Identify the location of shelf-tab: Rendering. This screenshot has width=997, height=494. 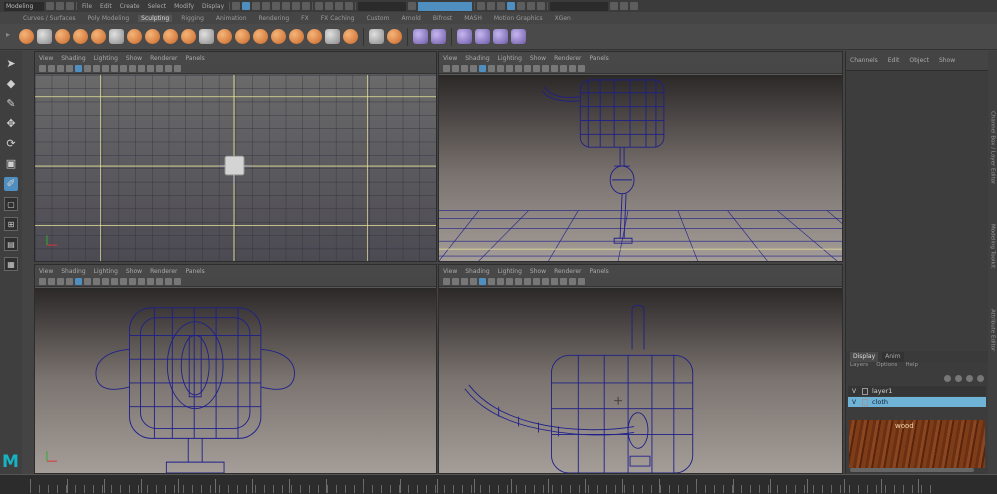
(274, 18).